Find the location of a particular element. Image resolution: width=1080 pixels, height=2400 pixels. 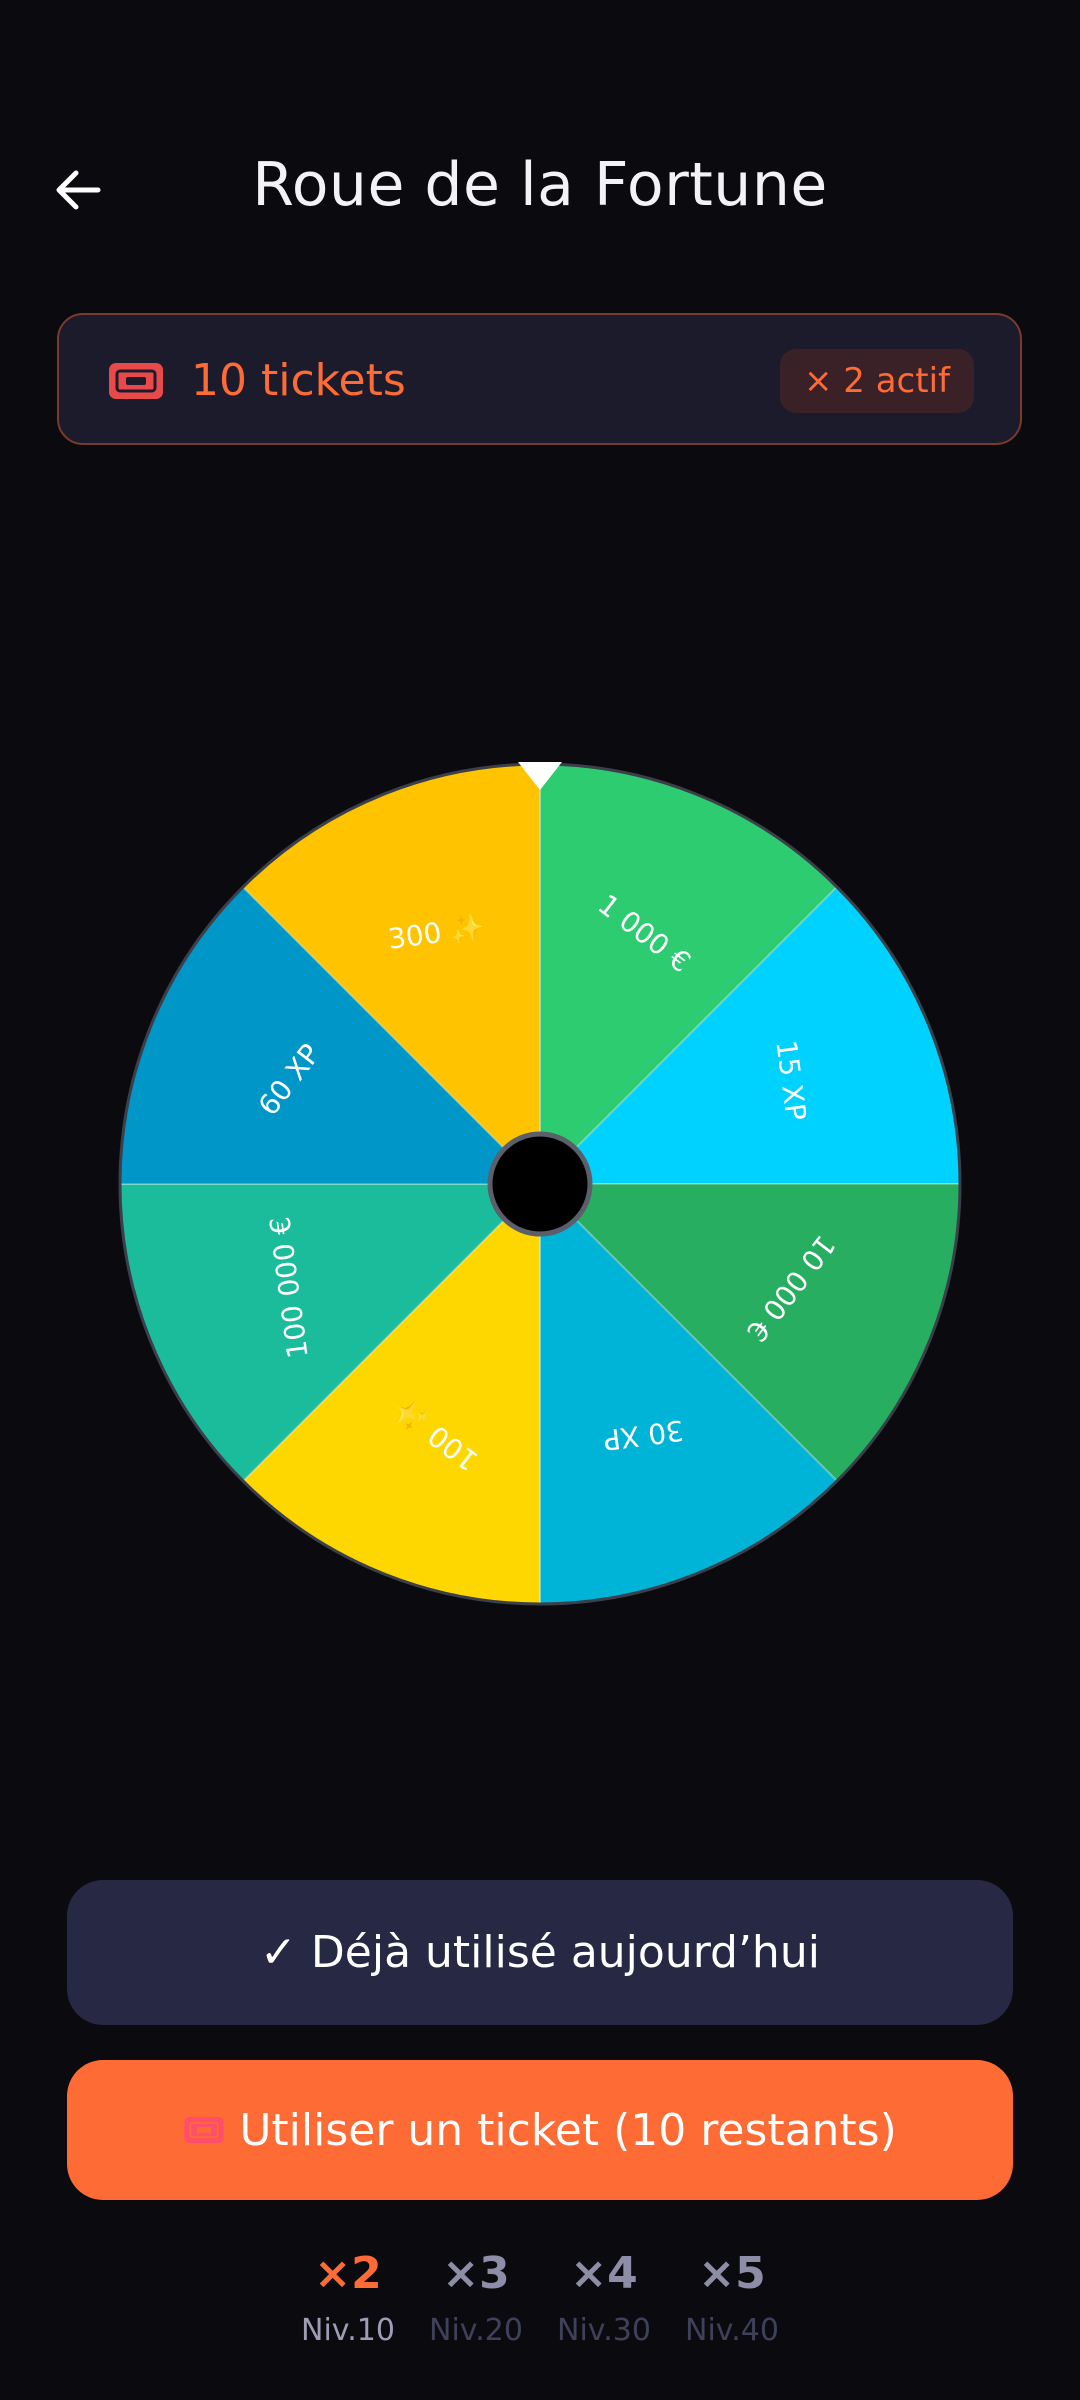

level-requirement: Niv.40 is located at coordinates (732, 2330).